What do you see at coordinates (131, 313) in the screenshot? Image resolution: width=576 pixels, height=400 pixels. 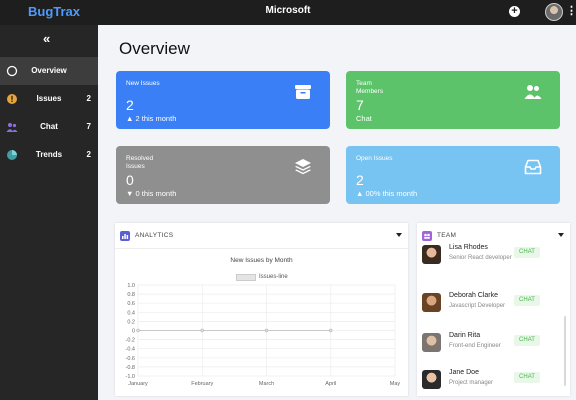 I see `y-tick-label: 0.4` at bounding box center [131, 313].